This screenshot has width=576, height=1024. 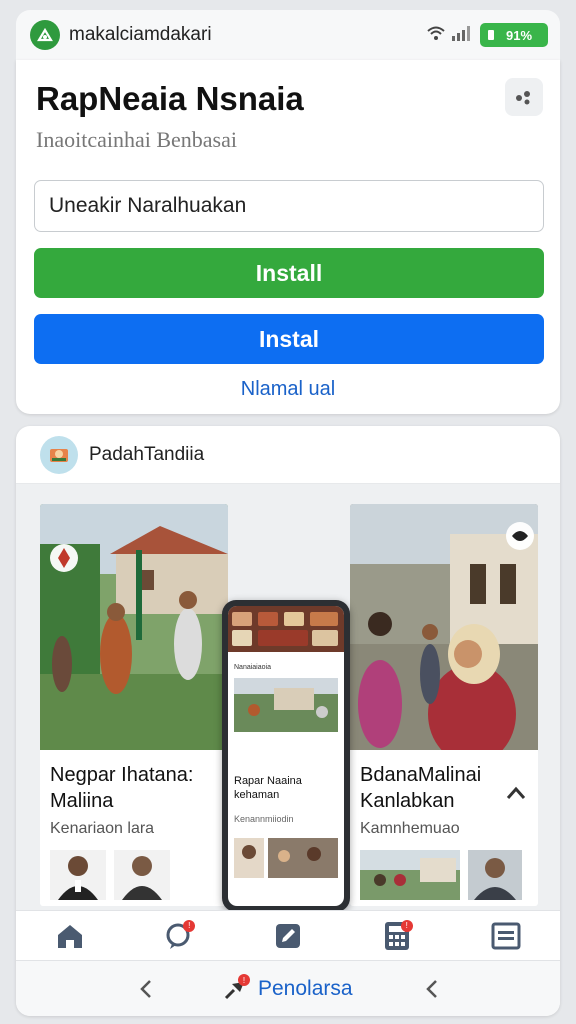 What do you see at coordinates (59, 454) in the screenshot?
I see `author-avatar` at bounding box center [59, 454].